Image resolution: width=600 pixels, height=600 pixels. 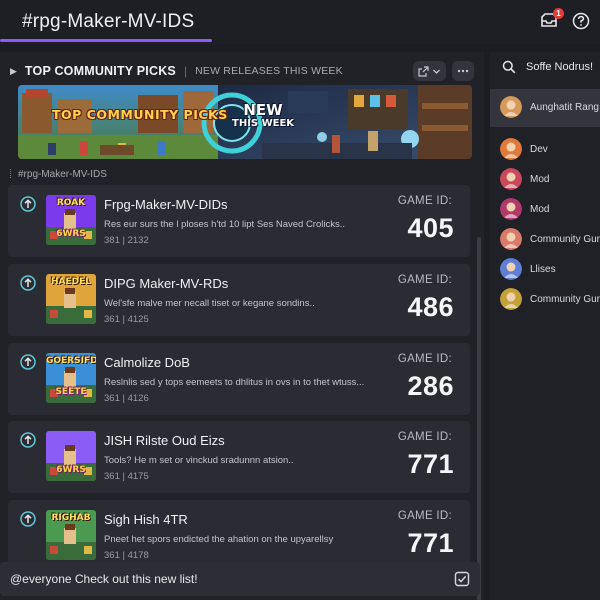 I want to click on thumb-text-top: RIGHAB, so click(x=71, y=518).